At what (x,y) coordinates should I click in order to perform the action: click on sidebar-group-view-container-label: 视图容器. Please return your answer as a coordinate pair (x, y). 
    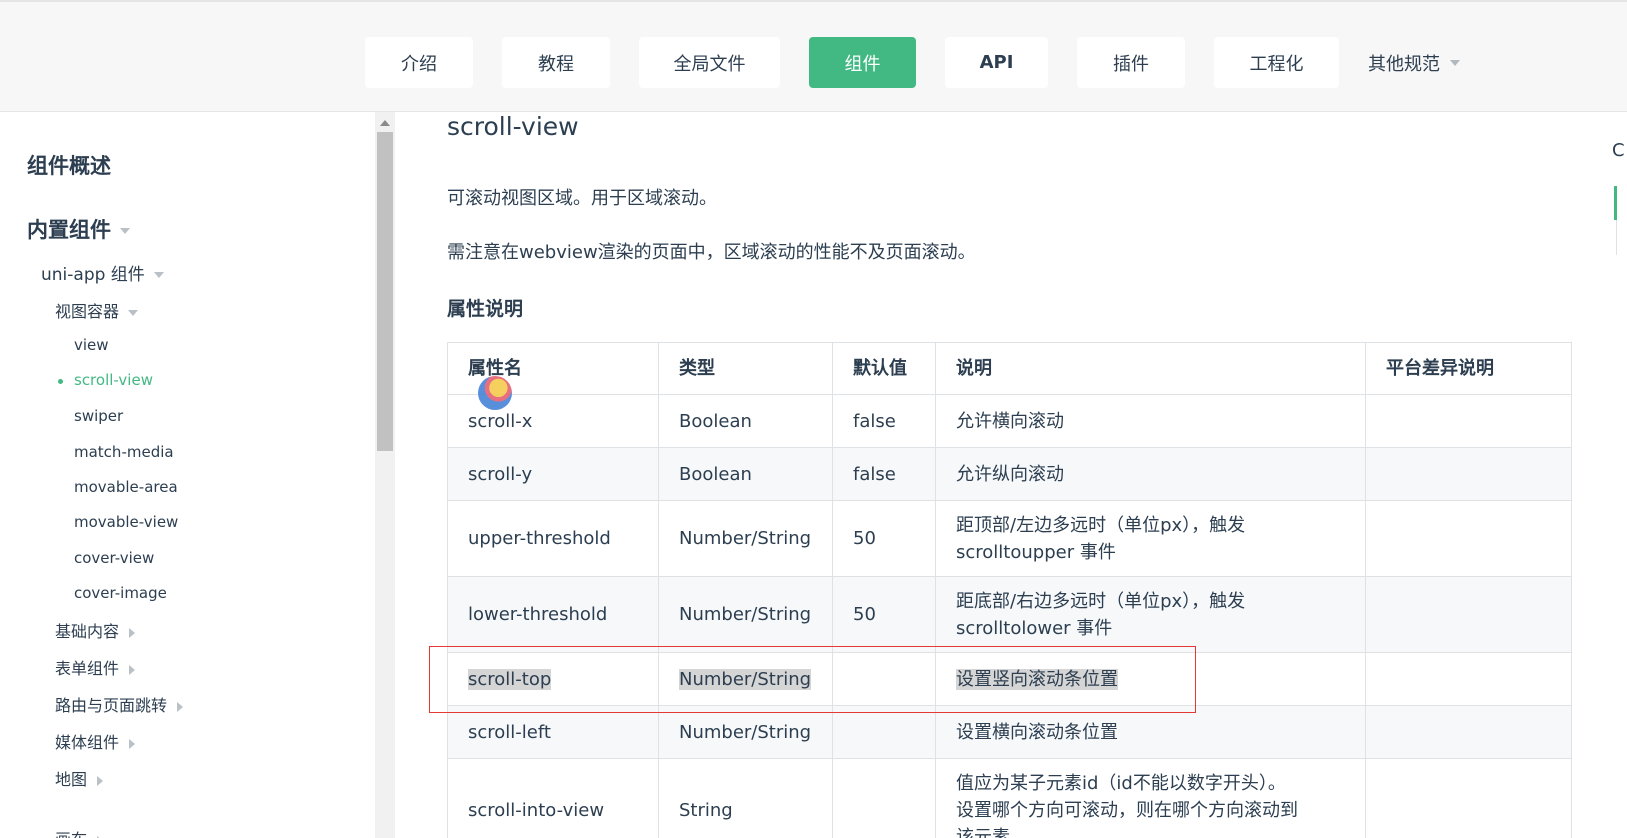
    Looking at the image, I should click on (87, 311).